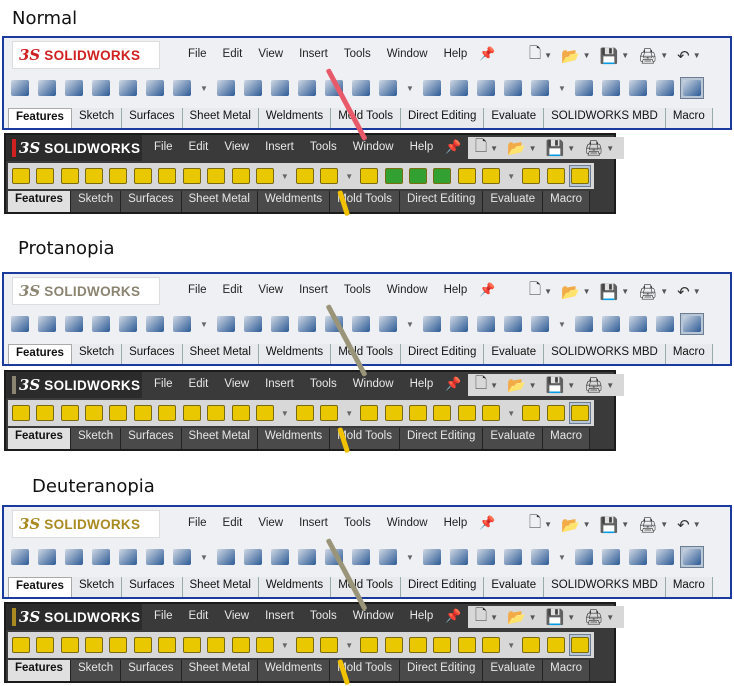 The width and height of the screenshot is (734, 686). What do you see at coordinates (609, 525) in the screenshot?
I see `save-icon: 💾` at bounding box center [609, 525].